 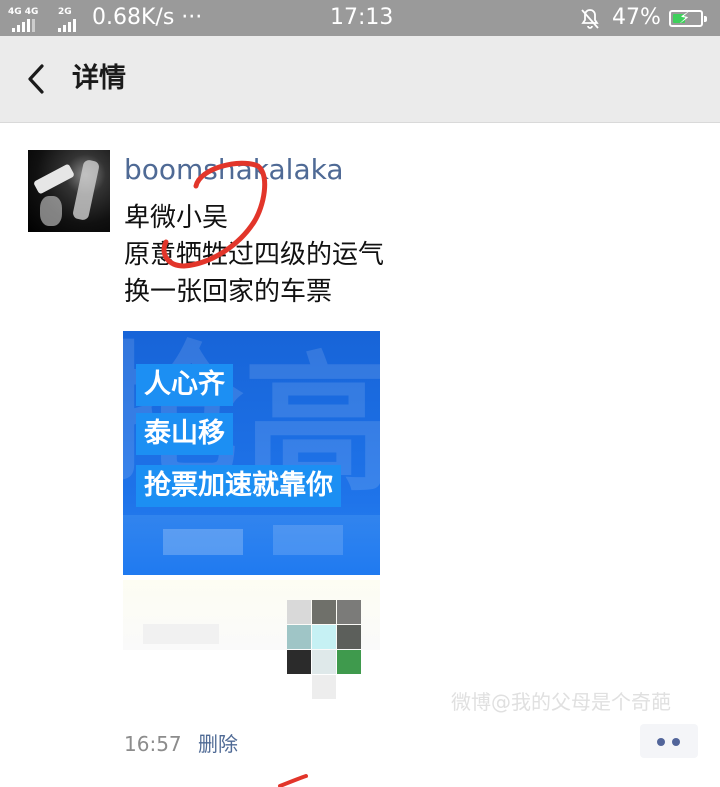 I want to click on delete-link: 删除, so click(x=218, y=744).